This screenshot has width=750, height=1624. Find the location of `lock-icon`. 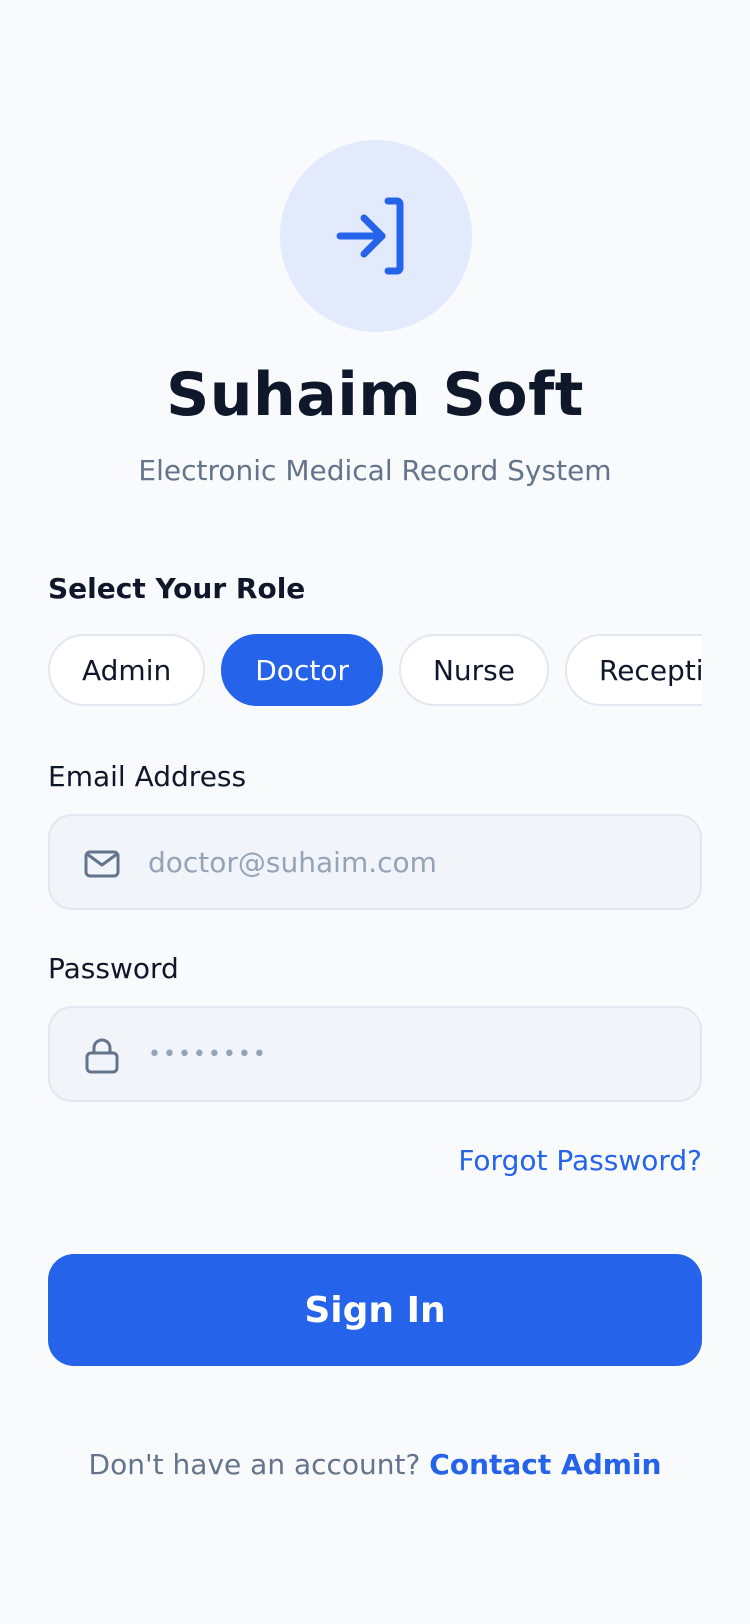

lock-icon is located at coordinates (102, 1056).